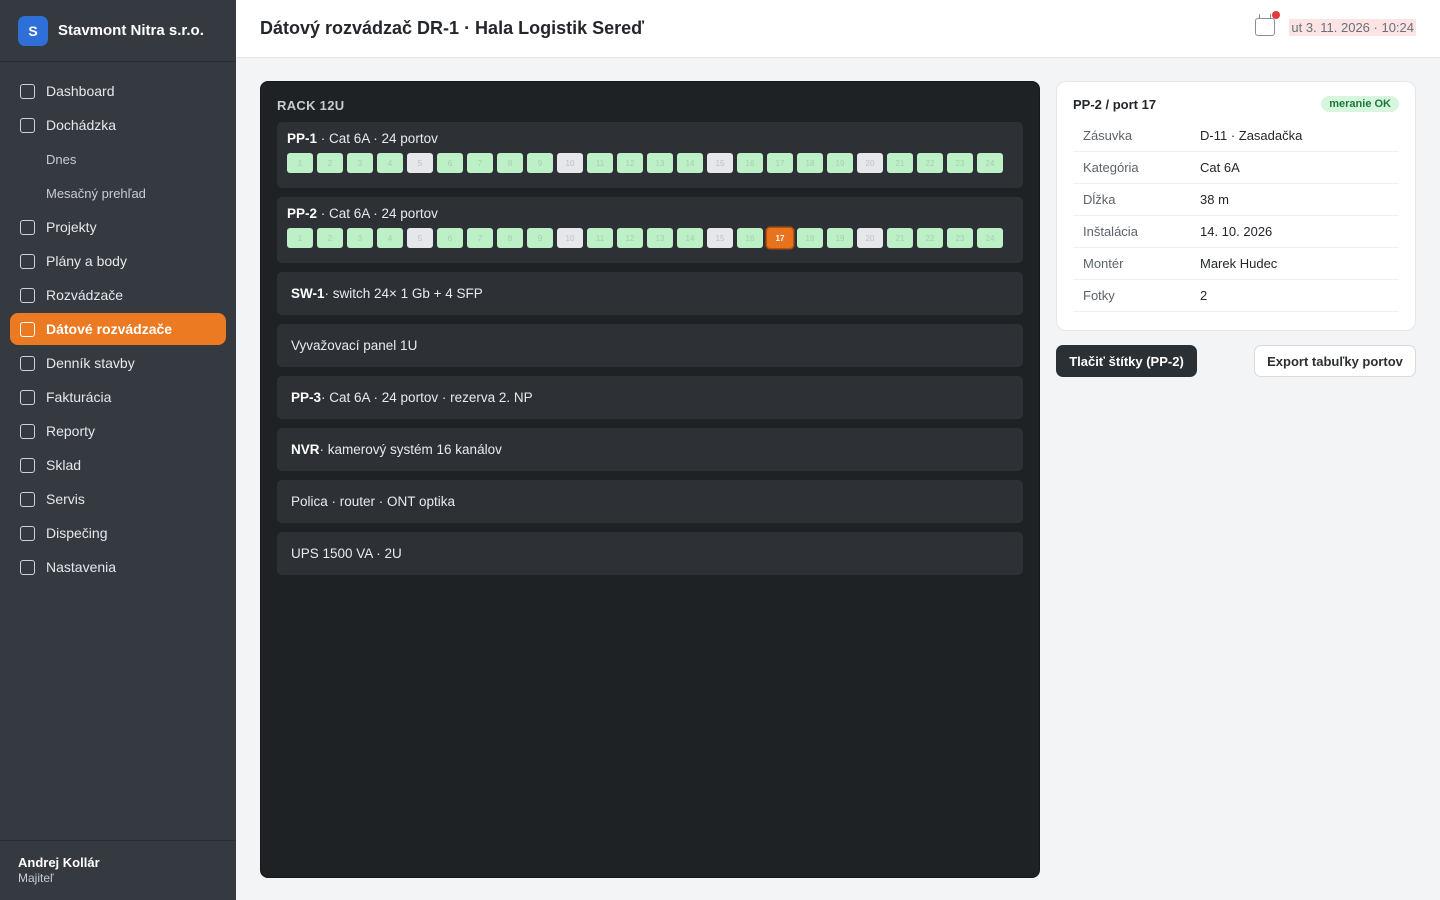 The width and height of the screenshot is (1440, 900). I want to click on patch-panel-label: PP-1 · Cat 6A · 24 portov, so click(650, 138).